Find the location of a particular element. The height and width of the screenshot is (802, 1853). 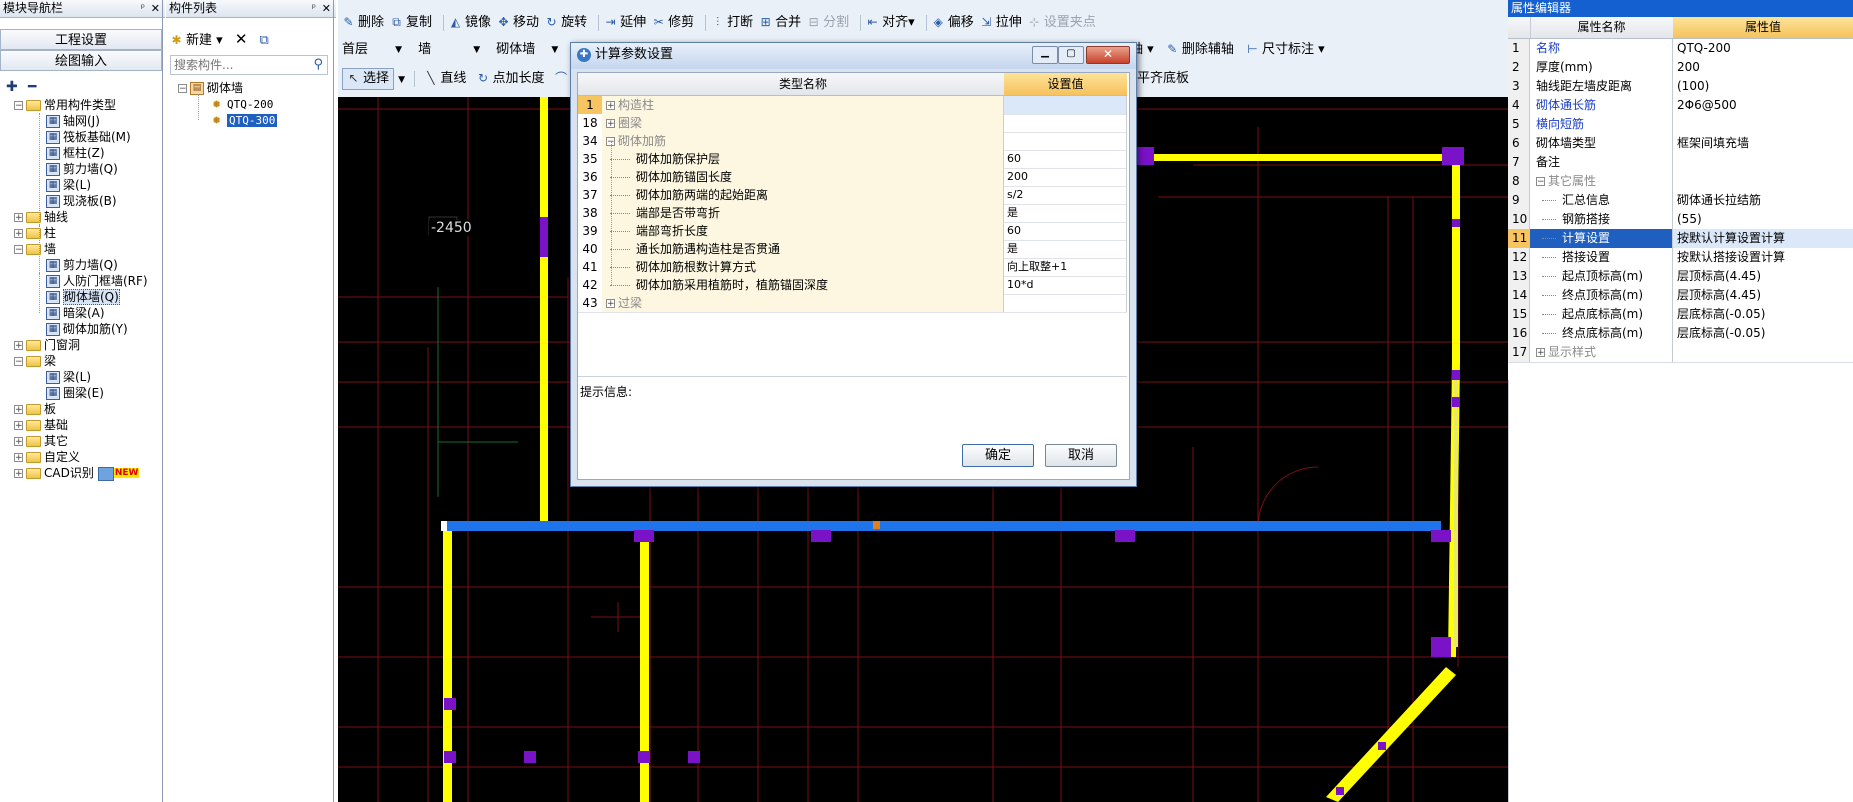

stretch-button: ⇲ 拉伸 is located at coordinates (1001, 23).